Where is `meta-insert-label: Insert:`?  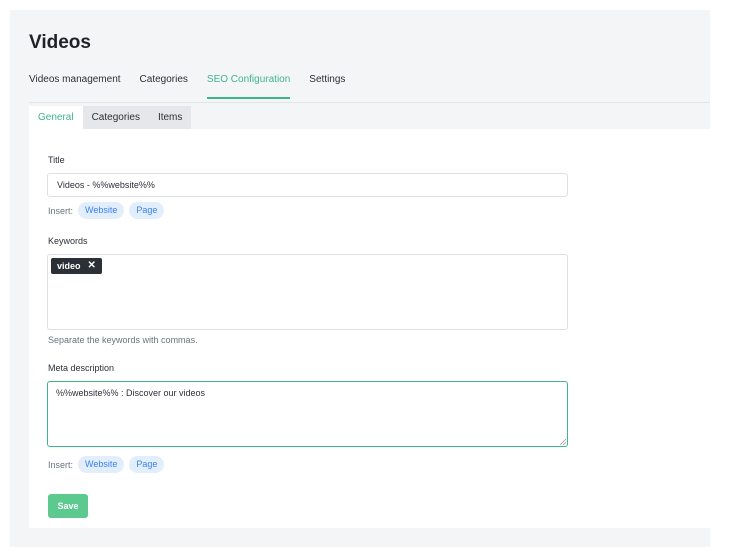
meta-insert-label: Insert: is located at coordinates (61, 464).